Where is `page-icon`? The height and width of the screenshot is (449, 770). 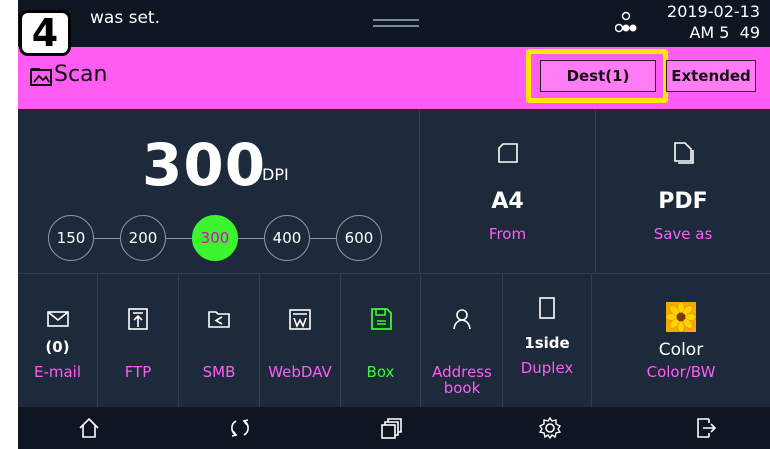 page-icon is located at coordinates (547, 308).